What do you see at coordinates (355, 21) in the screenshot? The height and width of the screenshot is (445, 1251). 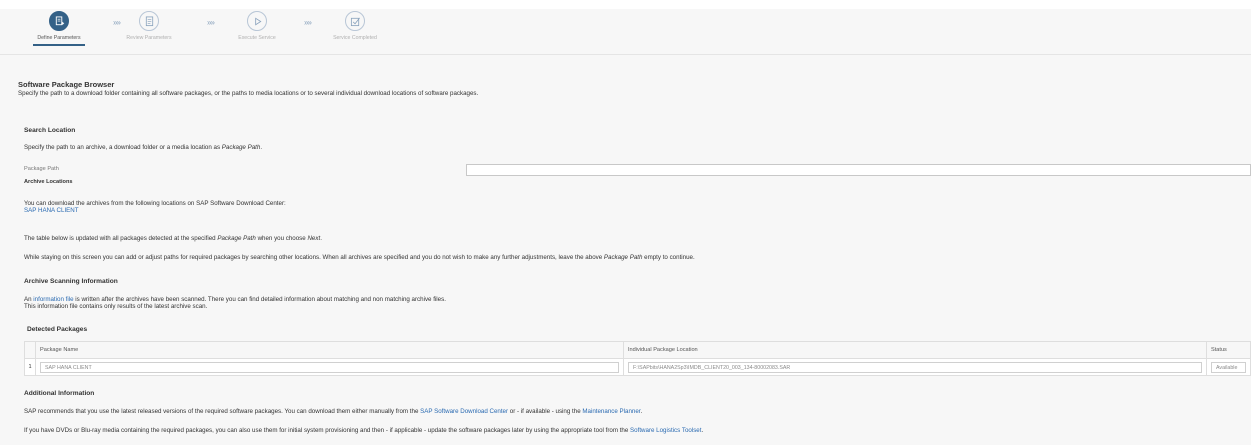 I see `checkbox-done-icon` at bounding box center [355, 21].